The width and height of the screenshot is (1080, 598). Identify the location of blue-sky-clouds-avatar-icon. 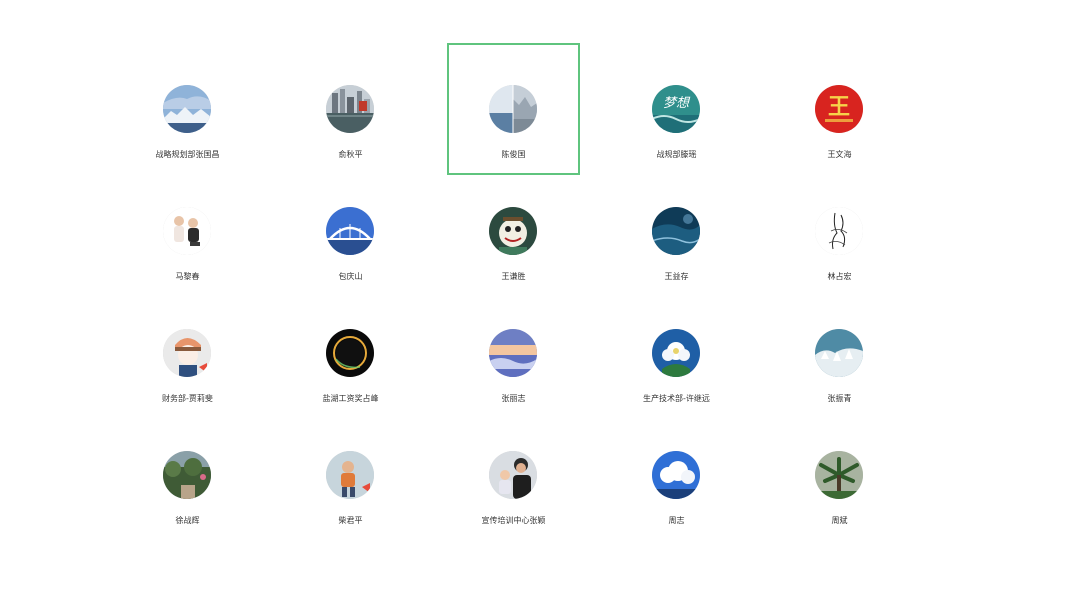
(676, 475).